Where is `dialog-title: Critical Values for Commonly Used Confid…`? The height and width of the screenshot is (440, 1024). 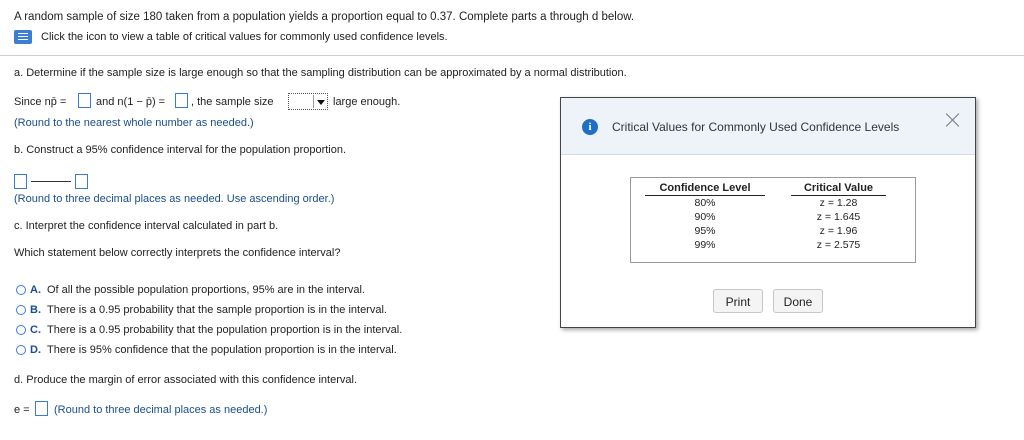
dialog-title: Critical Values for Commonly Used Confid… is located at coordinates (756, 127).